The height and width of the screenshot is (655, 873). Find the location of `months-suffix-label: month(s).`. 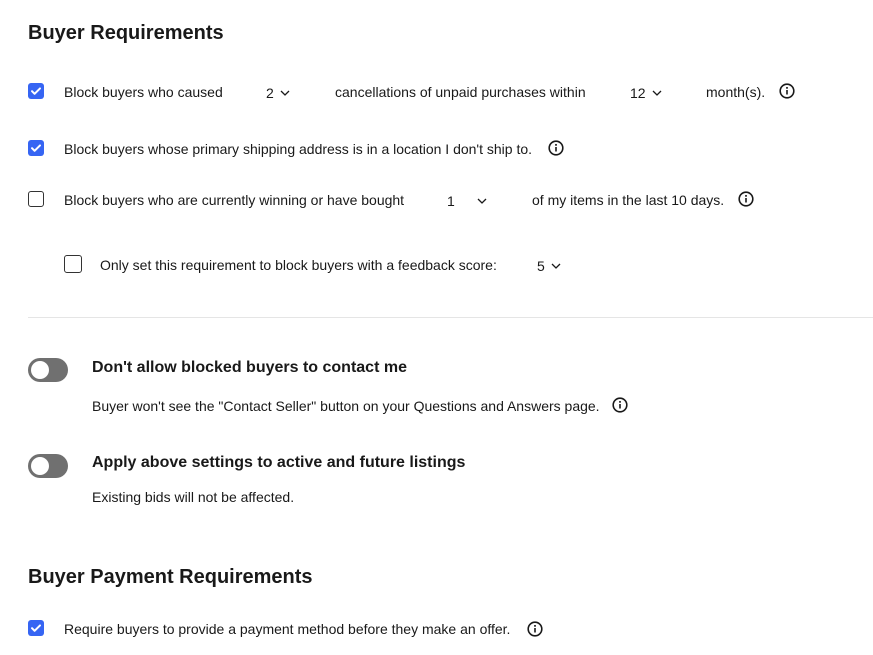

months-suffix-label: month(s). is located at coordinates (736, 92).